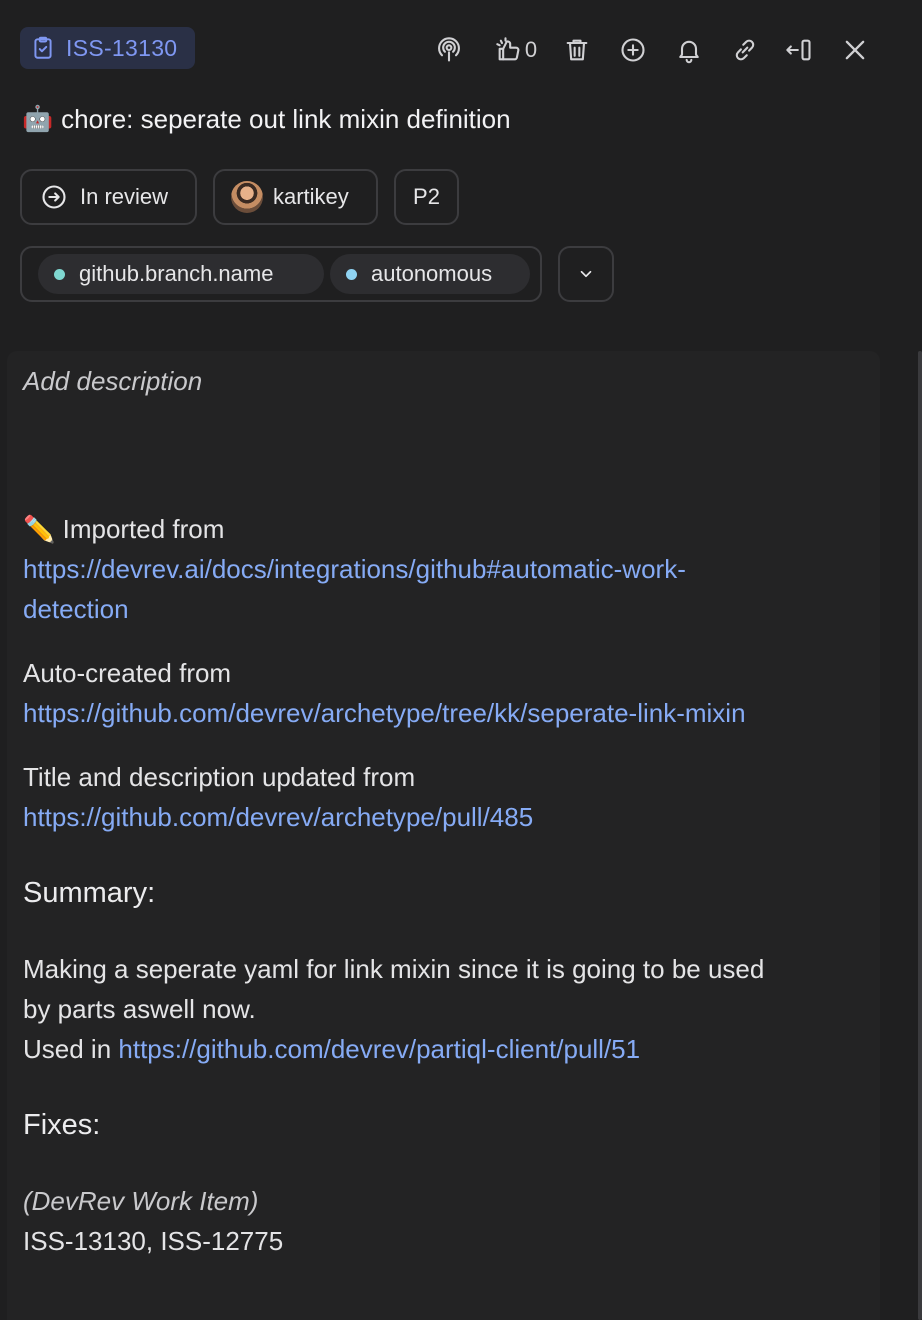 The height and width of the screenshot is (1320, 922). I want to click on delete-button, so click(577, 50).